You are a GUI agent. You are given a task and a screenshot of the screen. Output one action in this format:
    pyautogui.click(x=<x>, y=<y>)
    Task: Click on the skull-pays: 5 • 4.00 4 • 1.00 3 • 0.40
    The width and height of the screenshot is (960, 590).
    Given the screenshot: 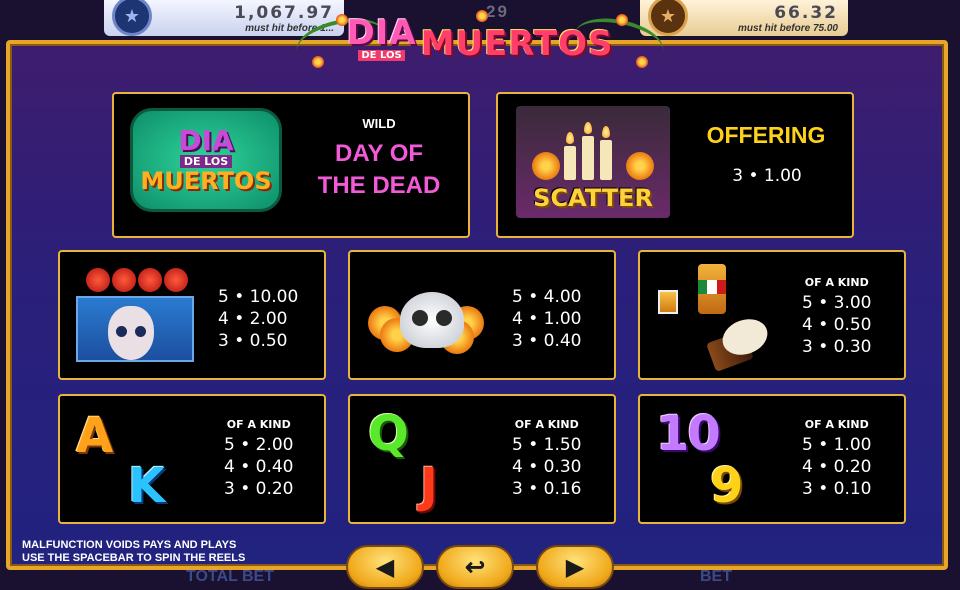 What is the action you would take?
    pyautogui.click(x=547, y=319)
    